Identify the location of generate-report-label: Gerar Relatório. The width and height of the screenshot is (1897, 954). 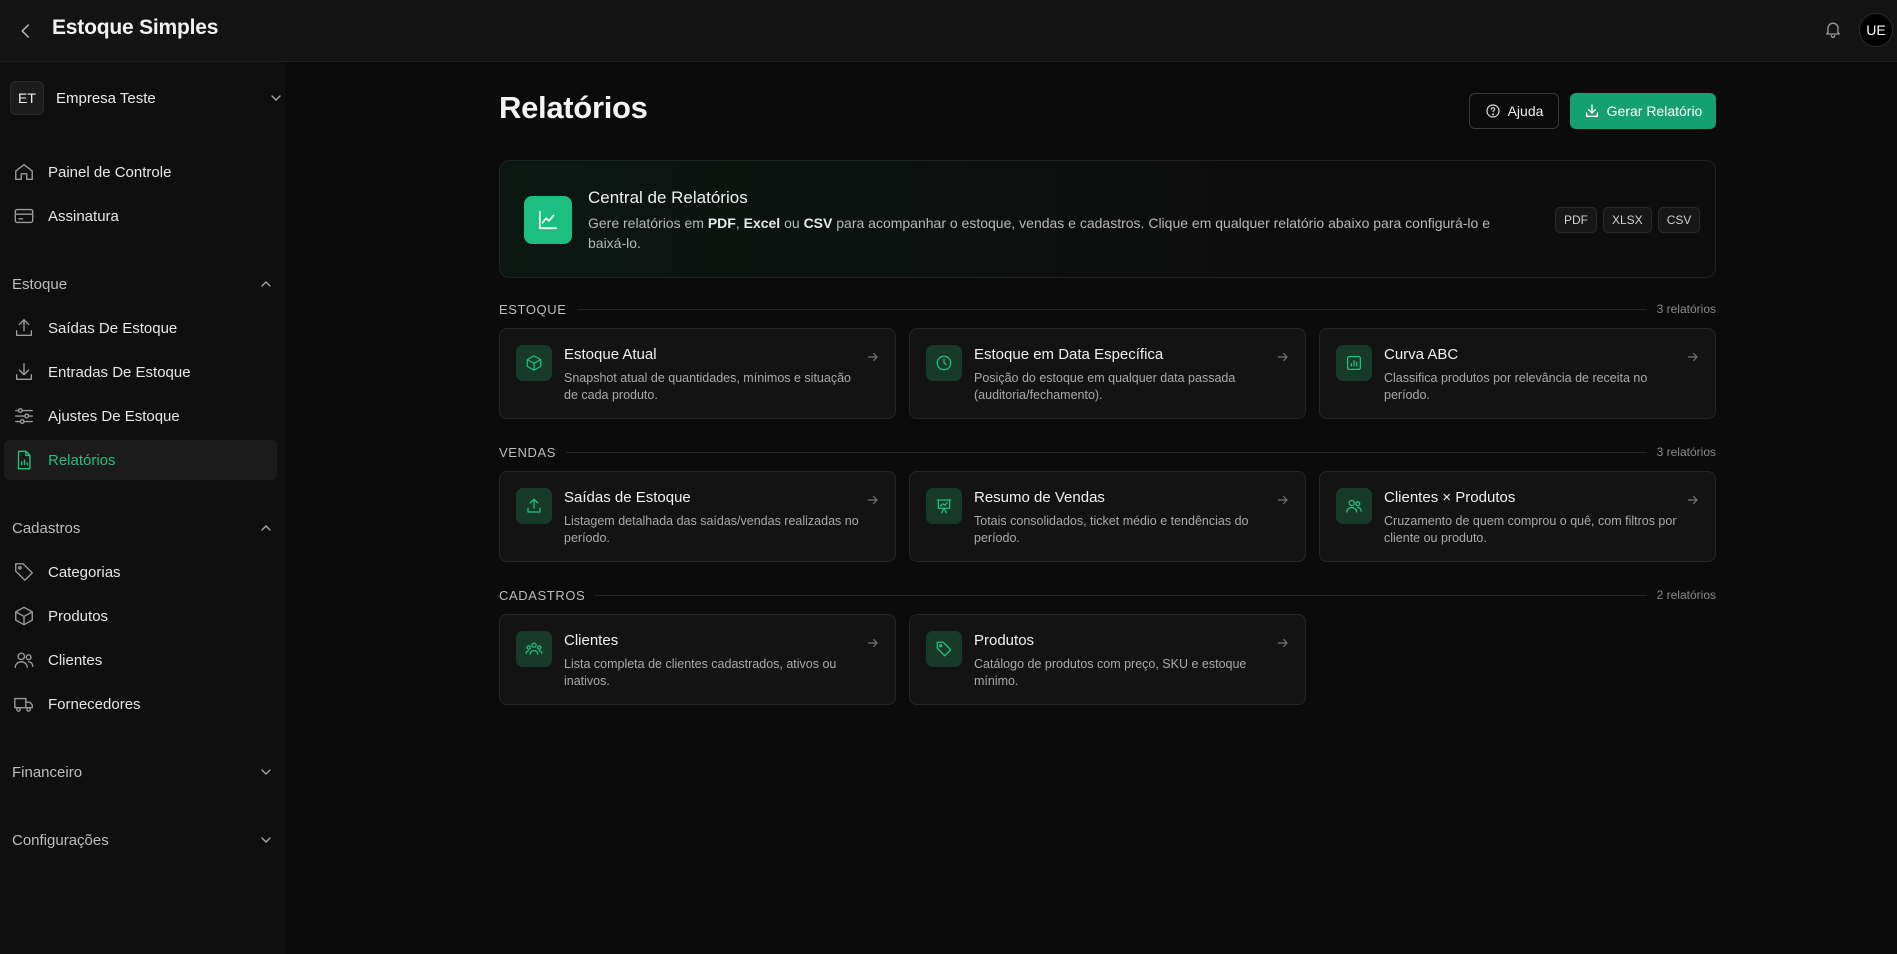
(1654, 111).